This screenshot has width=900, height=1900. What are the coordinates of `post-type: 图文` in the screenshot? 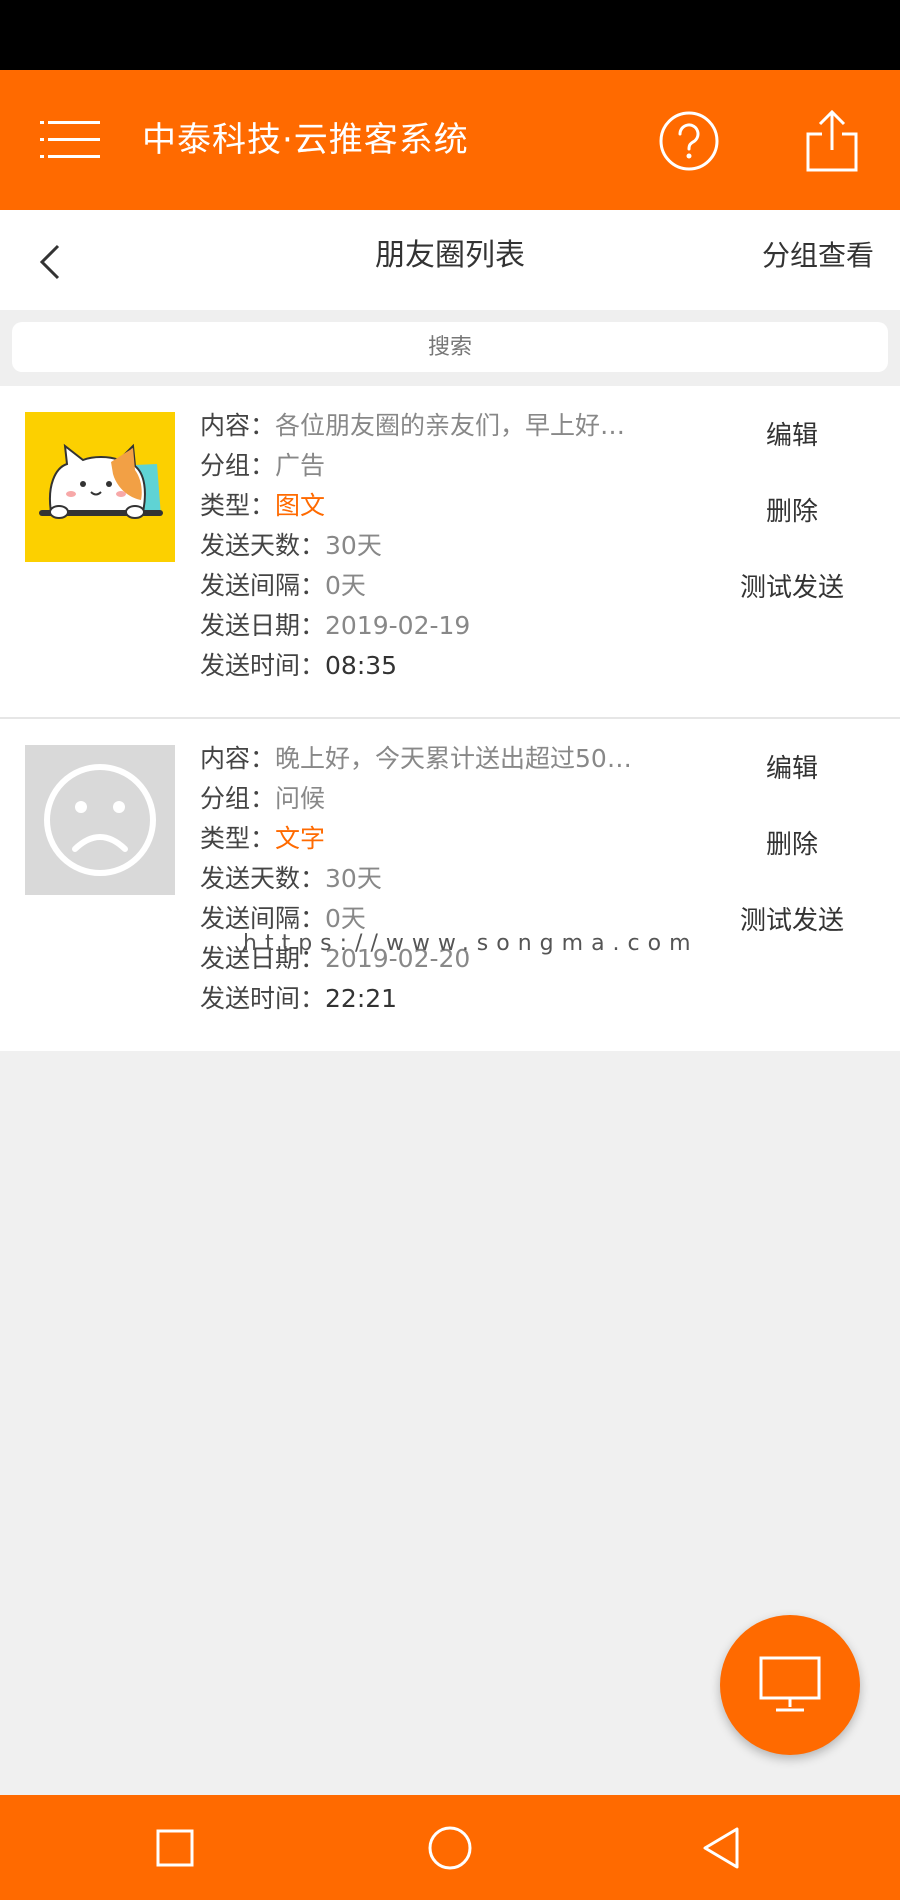 It's located at (300, 505).